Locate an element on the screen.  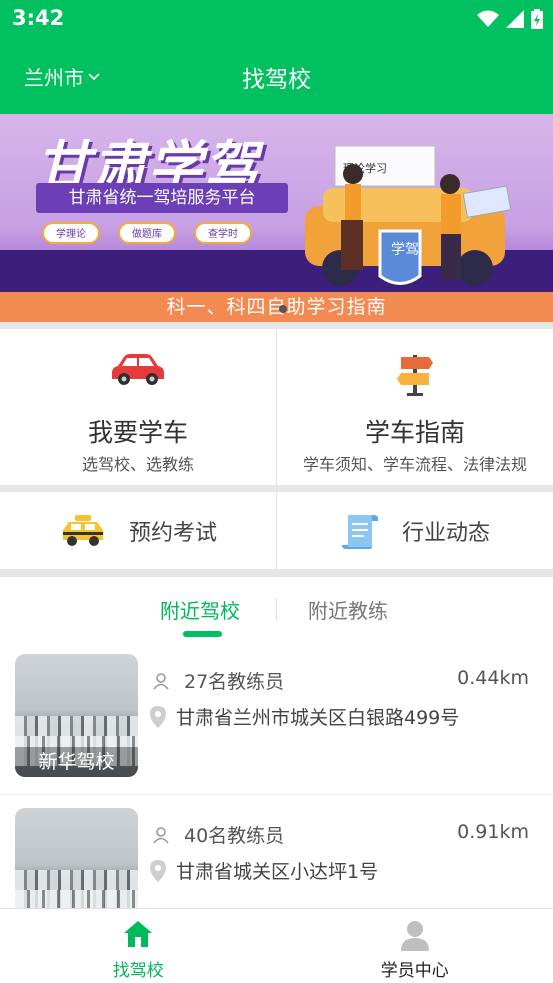
battery-icon is located at coordinates (537, 19).